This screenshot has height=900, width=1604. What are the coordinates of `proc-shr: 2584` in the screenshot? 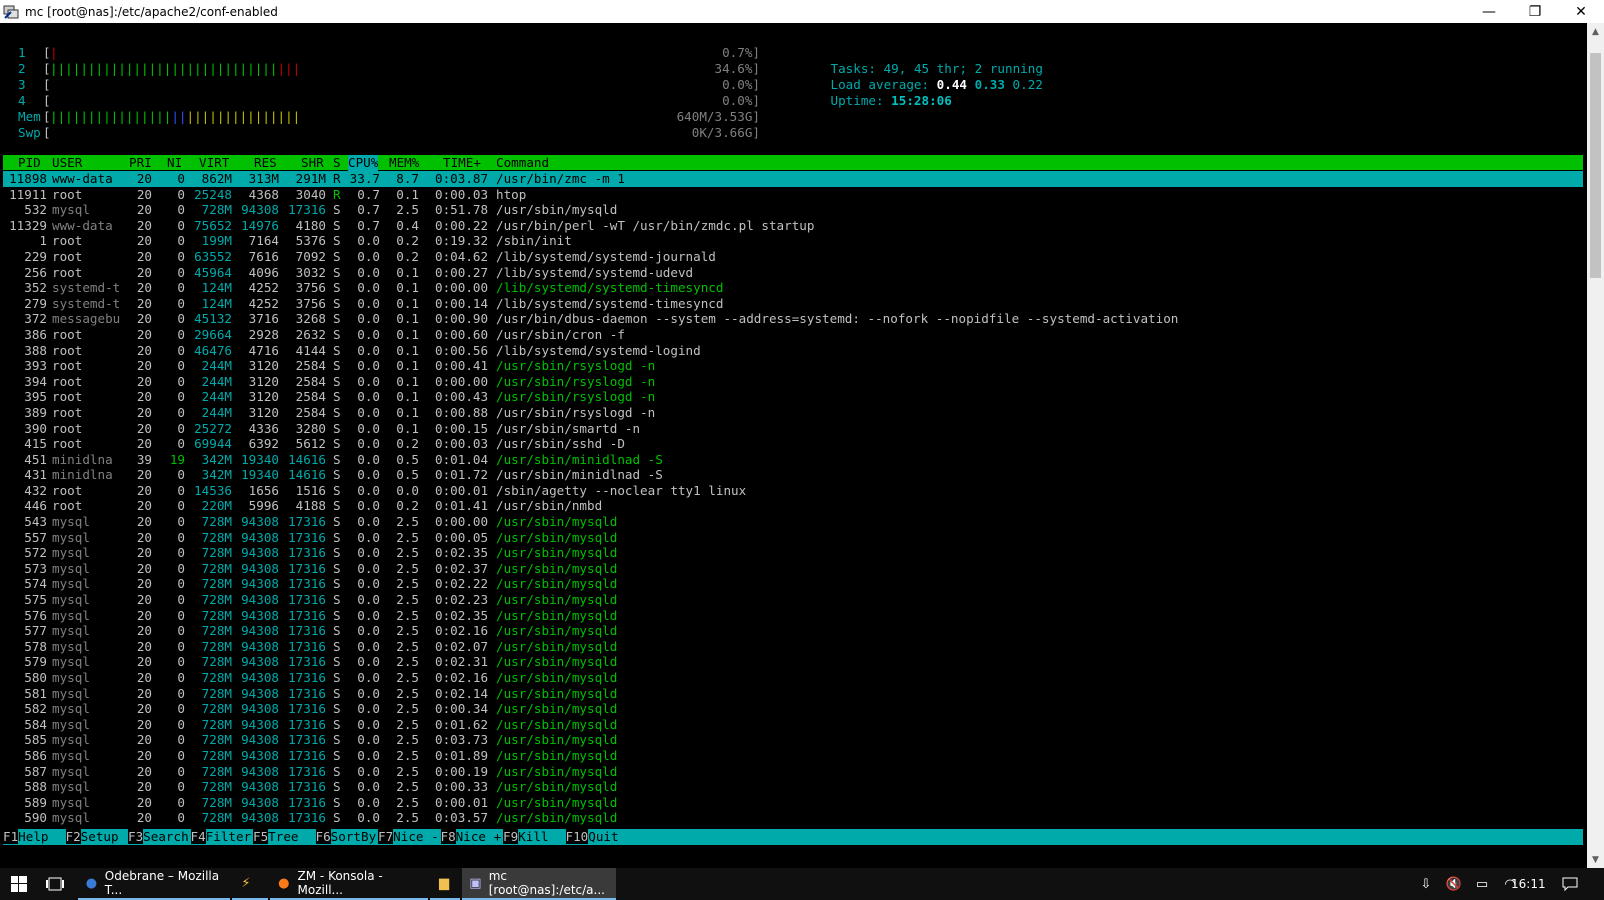 It's located at (310, 381).